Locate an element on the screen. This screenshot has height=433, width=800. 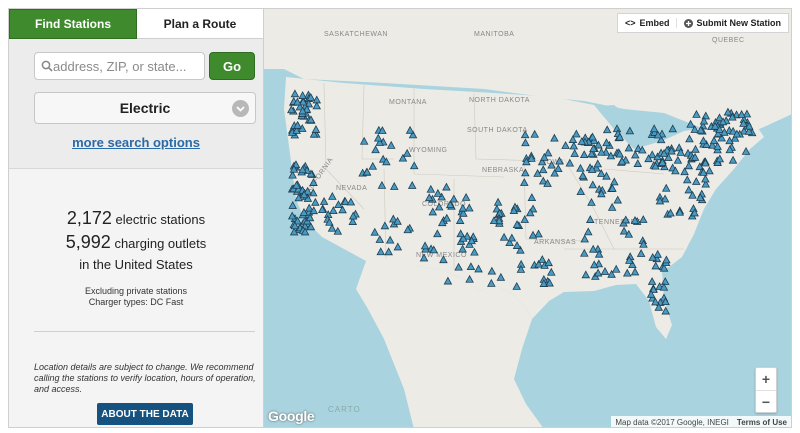
tab-plan-route: Plan a Route is located at coordinates (200, 24).